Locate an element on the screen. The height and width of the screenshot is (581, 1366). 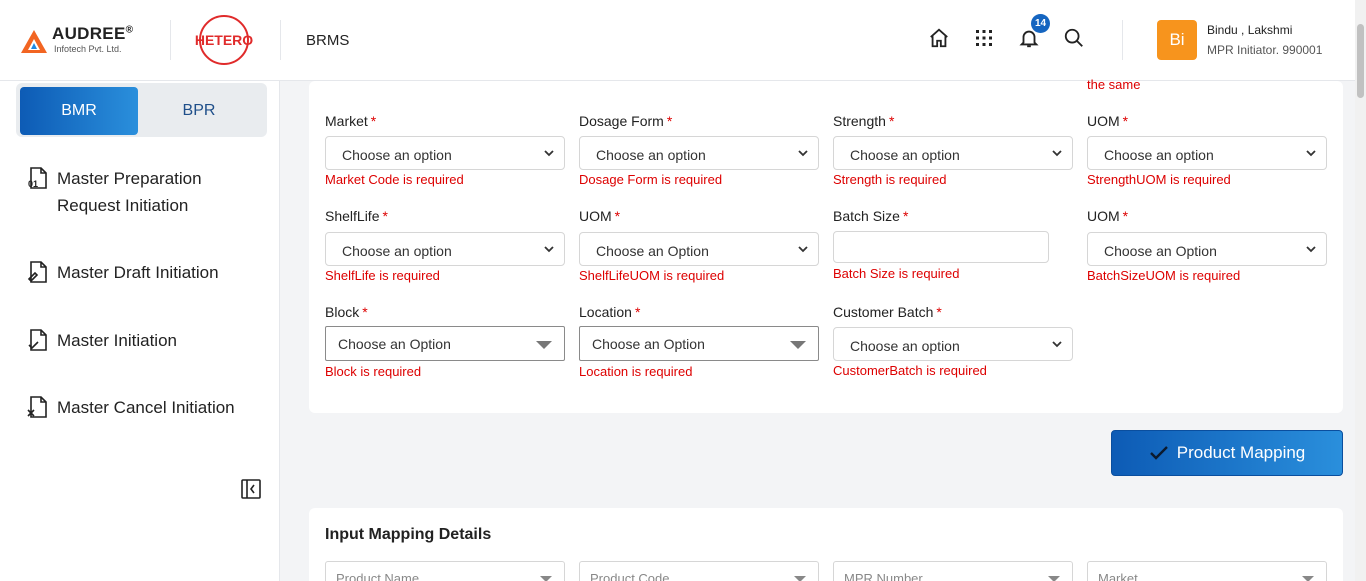
hetero-logo: HETERO is located at coordinates (224, 40).